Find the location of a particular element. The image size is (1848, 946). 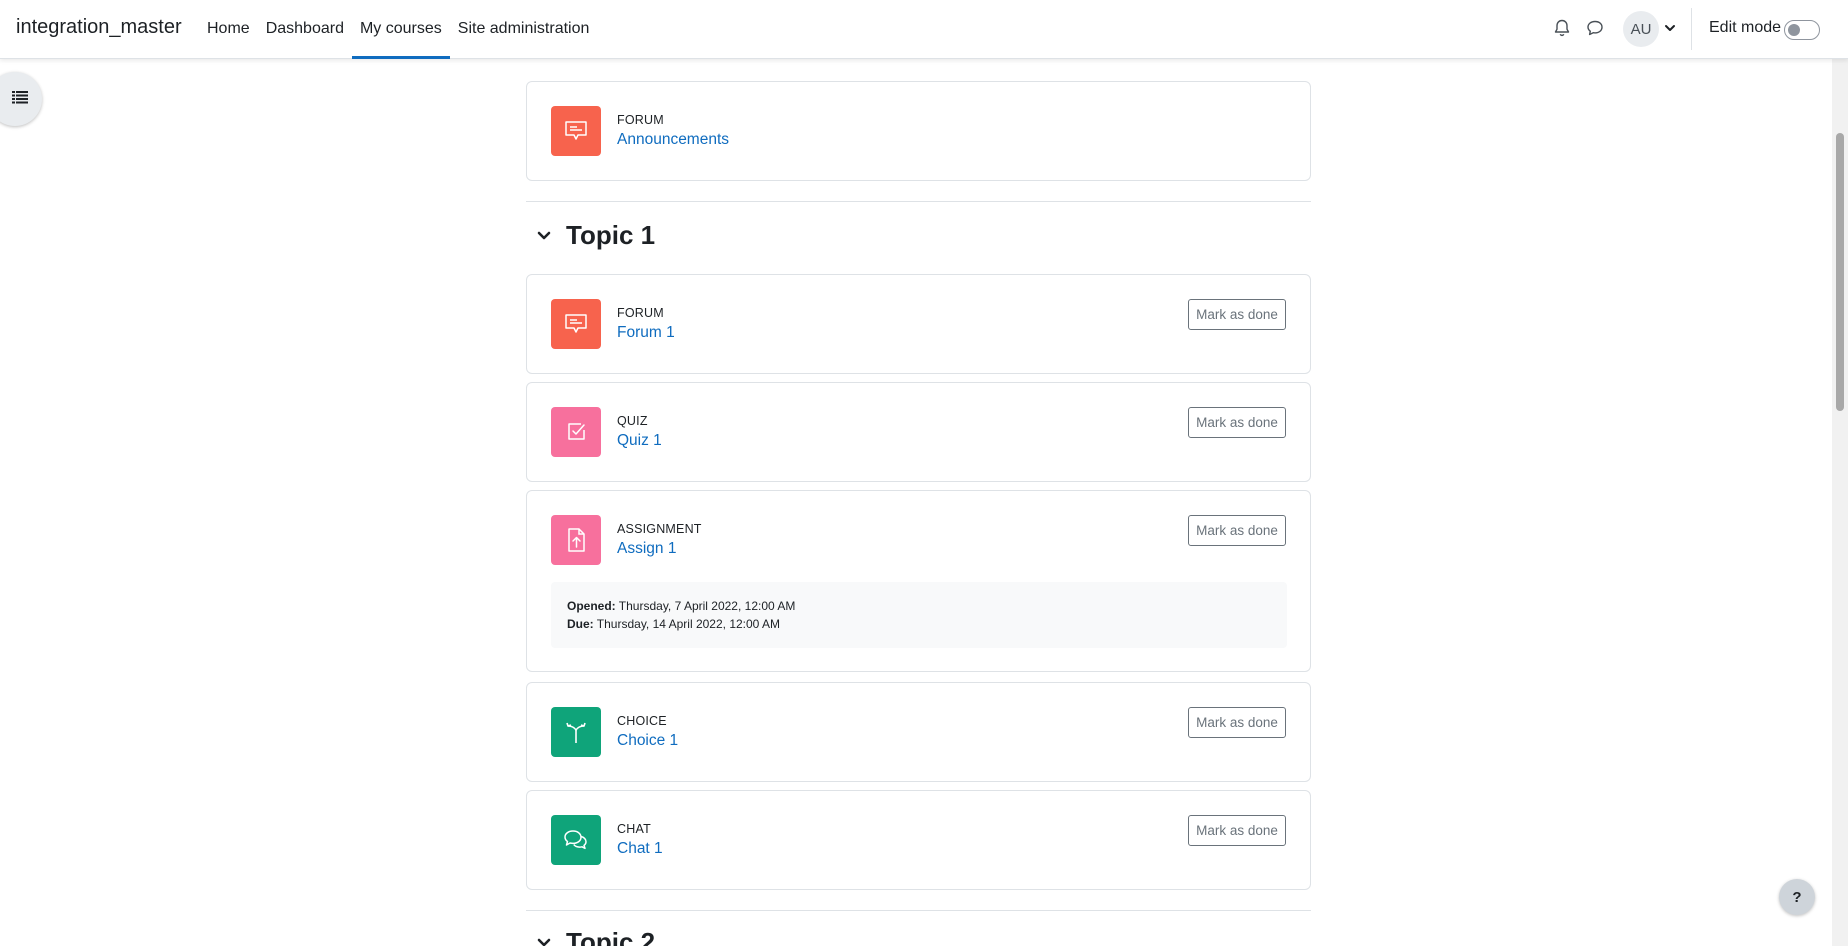

activity-card-forum-1: FORUM Forum 1 Mark as done is located at coordinates (918, 324).